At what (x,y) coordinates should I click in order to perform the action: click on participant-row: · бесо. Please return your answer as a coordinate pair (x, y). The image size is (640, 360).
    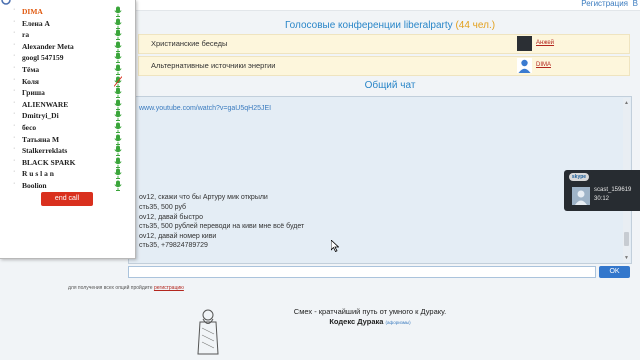
    Looking at the image, I should click on (67, 127).